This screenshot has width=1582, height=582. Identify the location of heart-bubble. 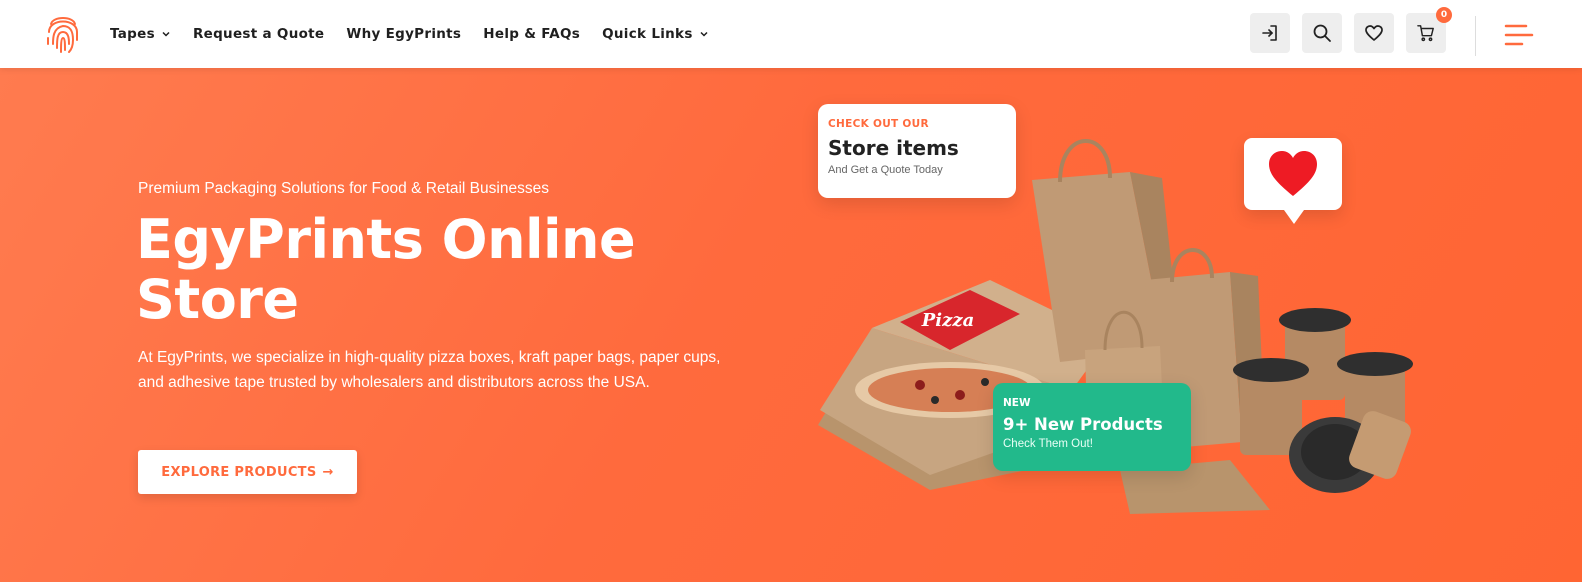
(1293, 181).